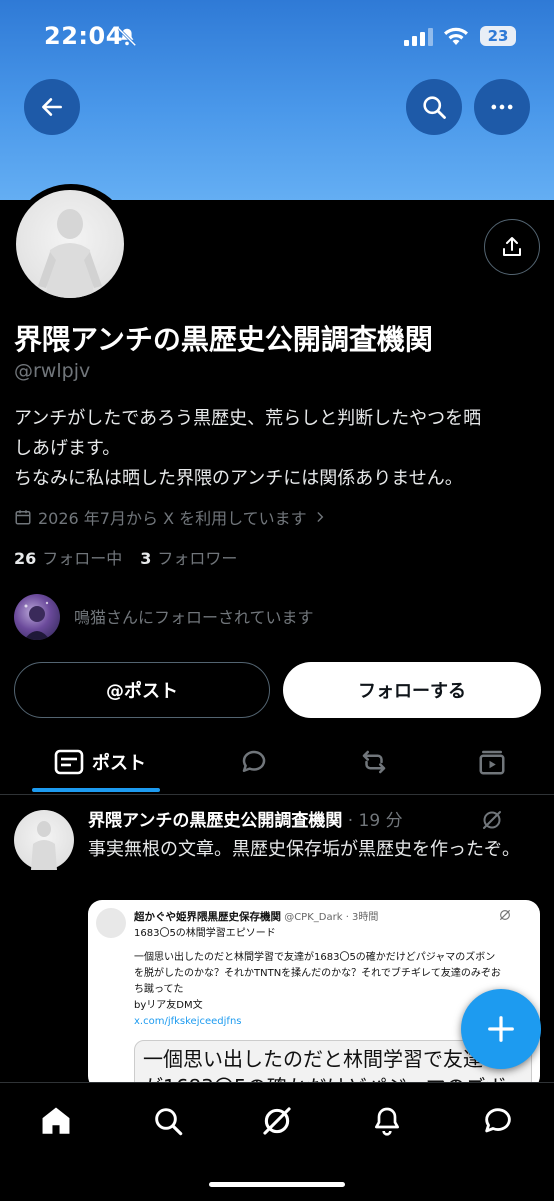 The height and width of the screenshot is (1201, 554). Describe the element at coordinates (111, 923) in the screenshot. I see `embed-avatar` at that location.